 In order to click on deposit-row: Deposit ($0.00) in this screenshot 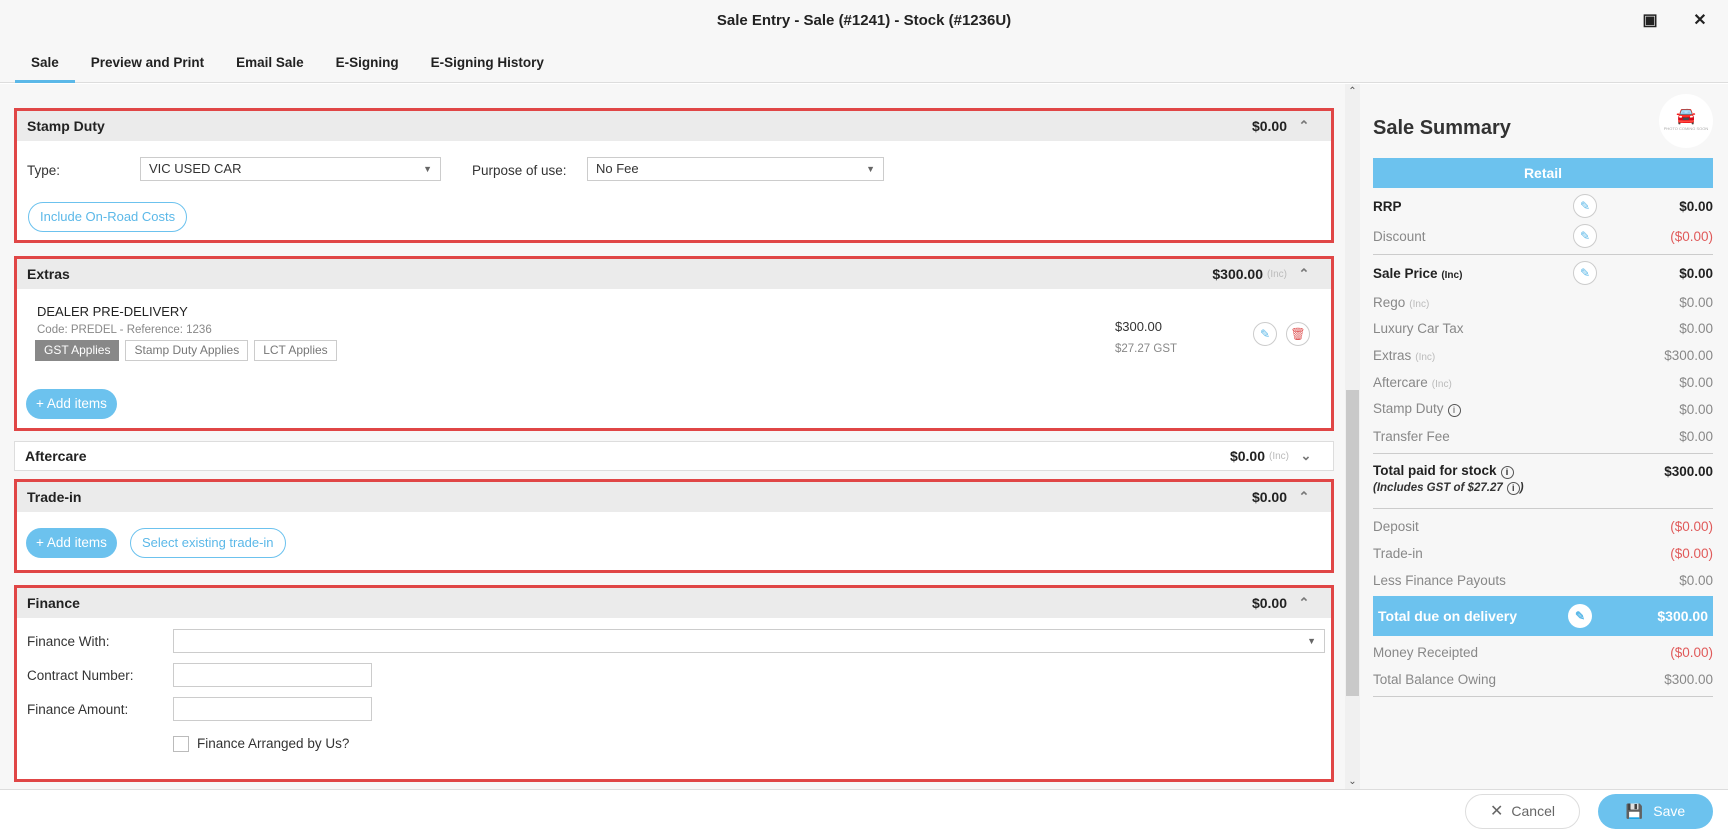, I will do `click(1543, 526)`.